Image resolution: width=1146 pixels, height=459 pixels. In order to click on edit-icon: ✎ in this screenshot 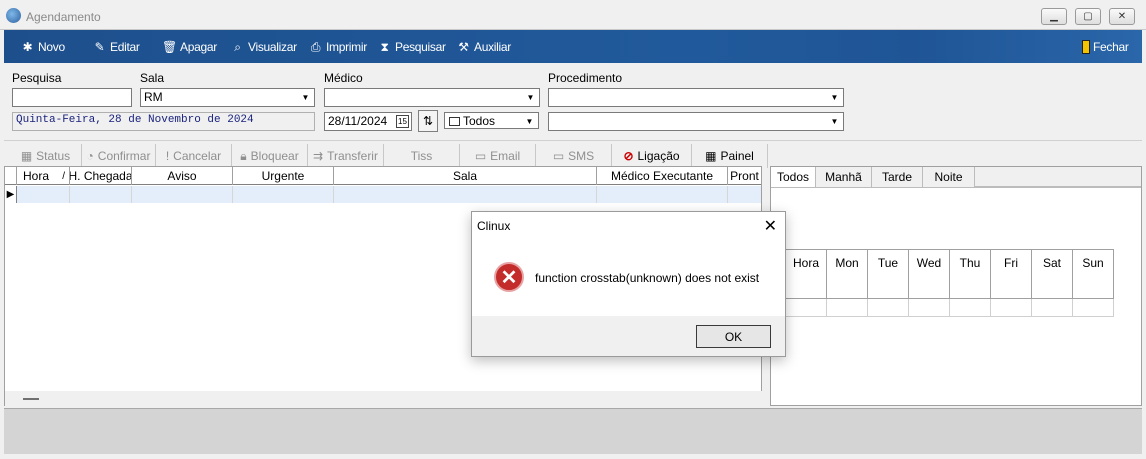, I will do `click(99, 47)`.